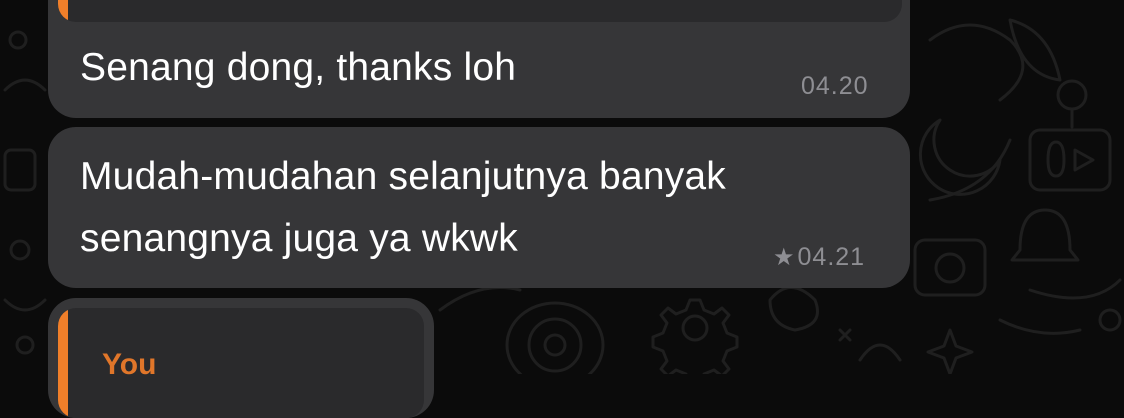 The width and height of the screenshot is (1124, 418). Describe the element at coordinates (960, 157) in the screenshot. I see `doodle-moon-icon` at that location.